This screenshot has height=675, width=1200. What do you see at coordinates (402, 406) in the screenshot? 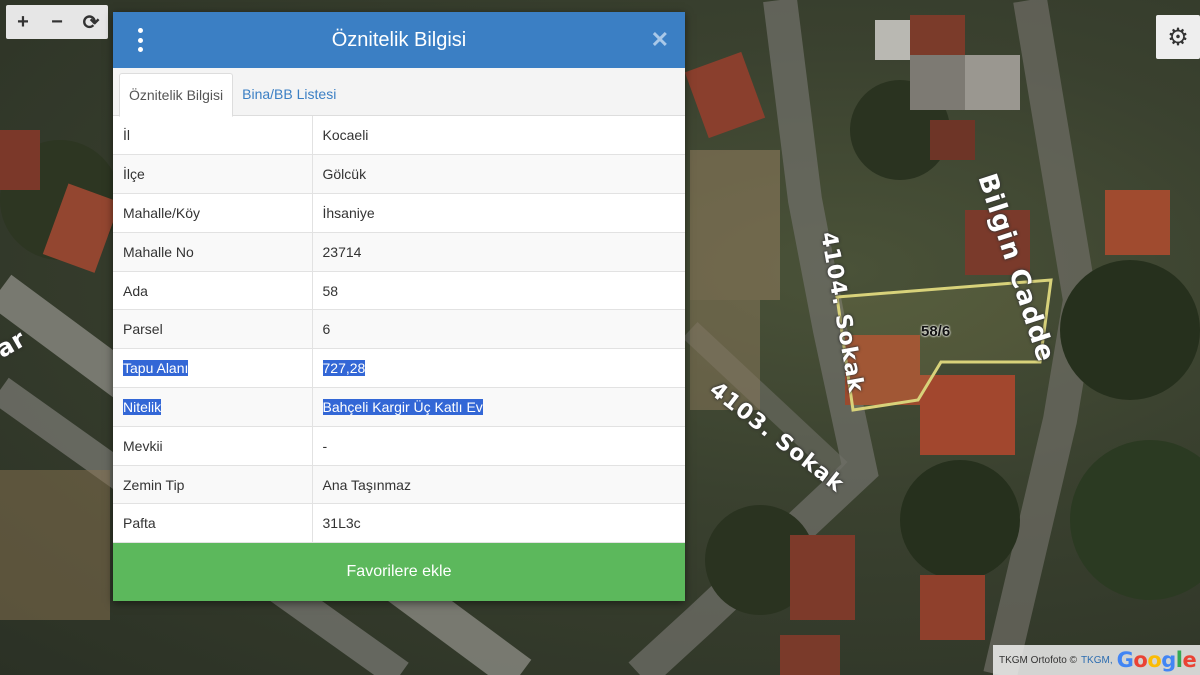
I see `attribute-value-text: Bahçeli Kargir Üç Katlı Ev` at bounding box center [402, 406].